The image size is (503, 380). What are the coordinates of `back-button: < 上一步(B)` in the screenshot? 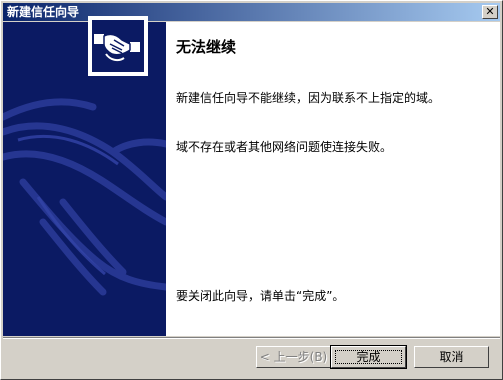 It's located at (293, 357).